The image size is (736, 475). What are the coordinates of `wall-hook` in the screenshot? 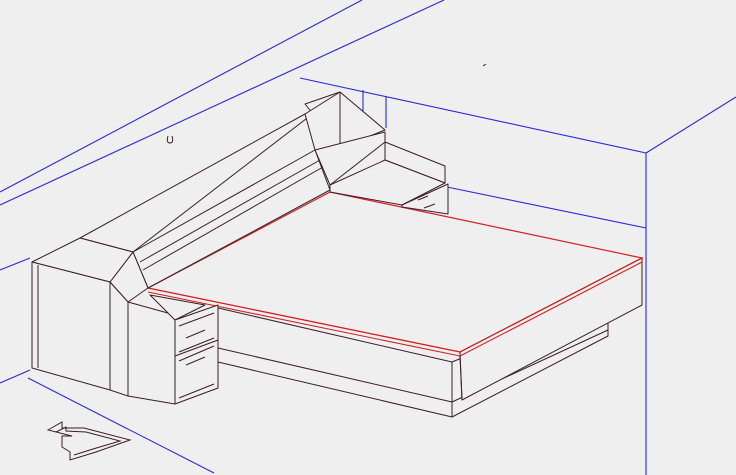 It's located at (170, 139).